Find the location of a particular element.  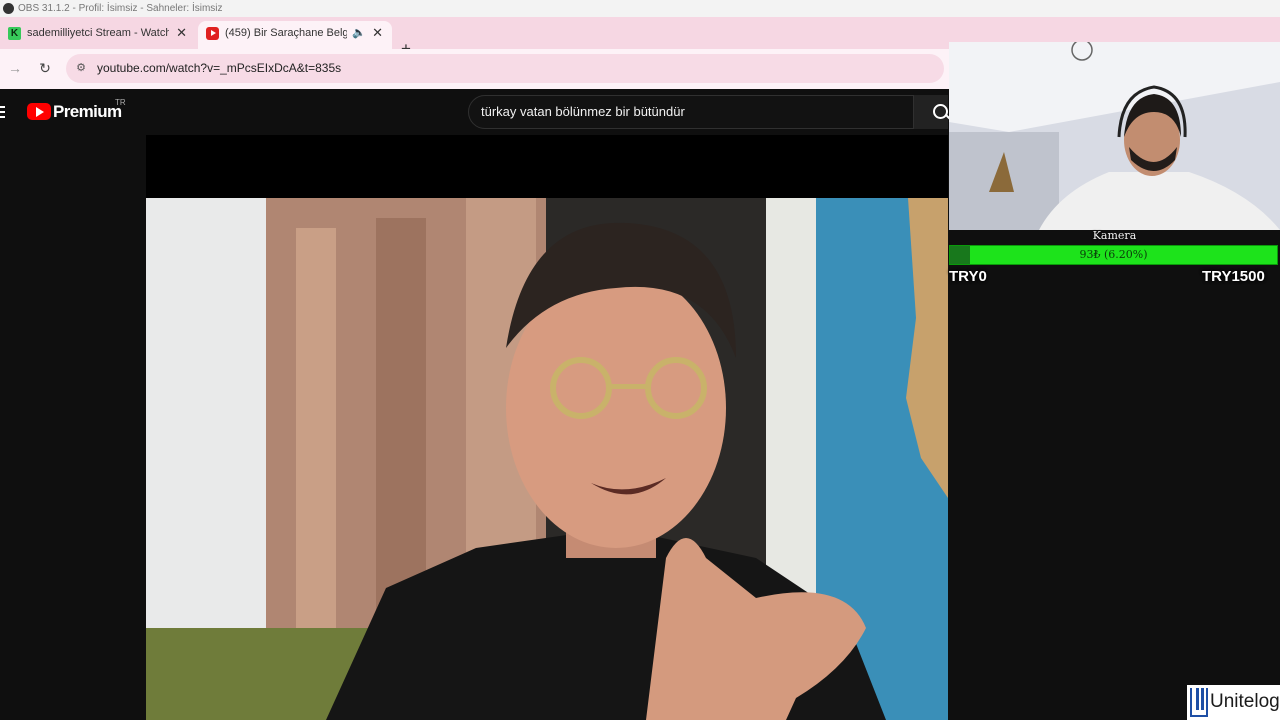

tab-kick-stream: K sademilliyetci Stream - Watch L ✕ is located at coordinates (98, 35).